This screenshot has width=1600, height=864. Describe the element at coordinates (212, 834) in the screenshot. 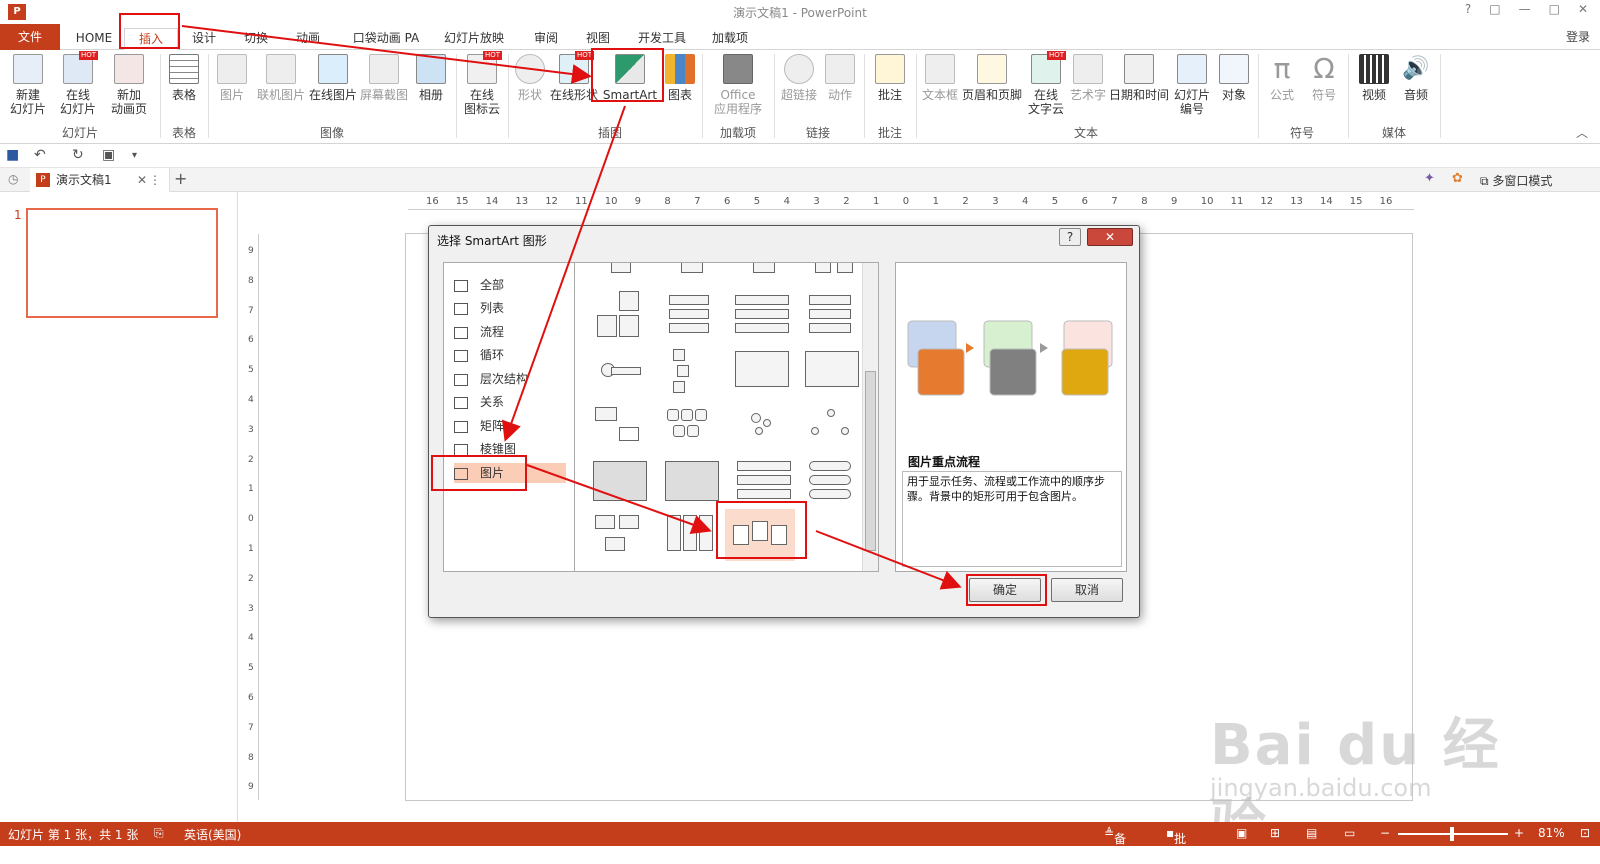

I see `language: 英语(美国)` at that location.